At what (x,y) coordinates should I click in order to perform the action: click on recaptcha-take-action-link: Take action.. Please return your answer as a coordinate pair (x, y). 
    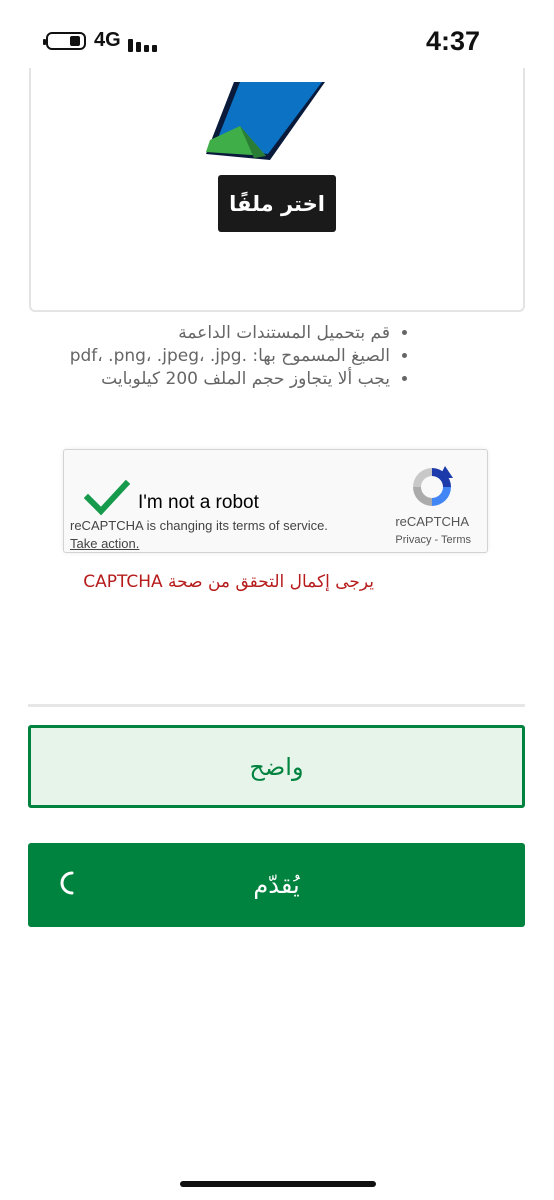
    Looking at the image, I should click on (104, 543).